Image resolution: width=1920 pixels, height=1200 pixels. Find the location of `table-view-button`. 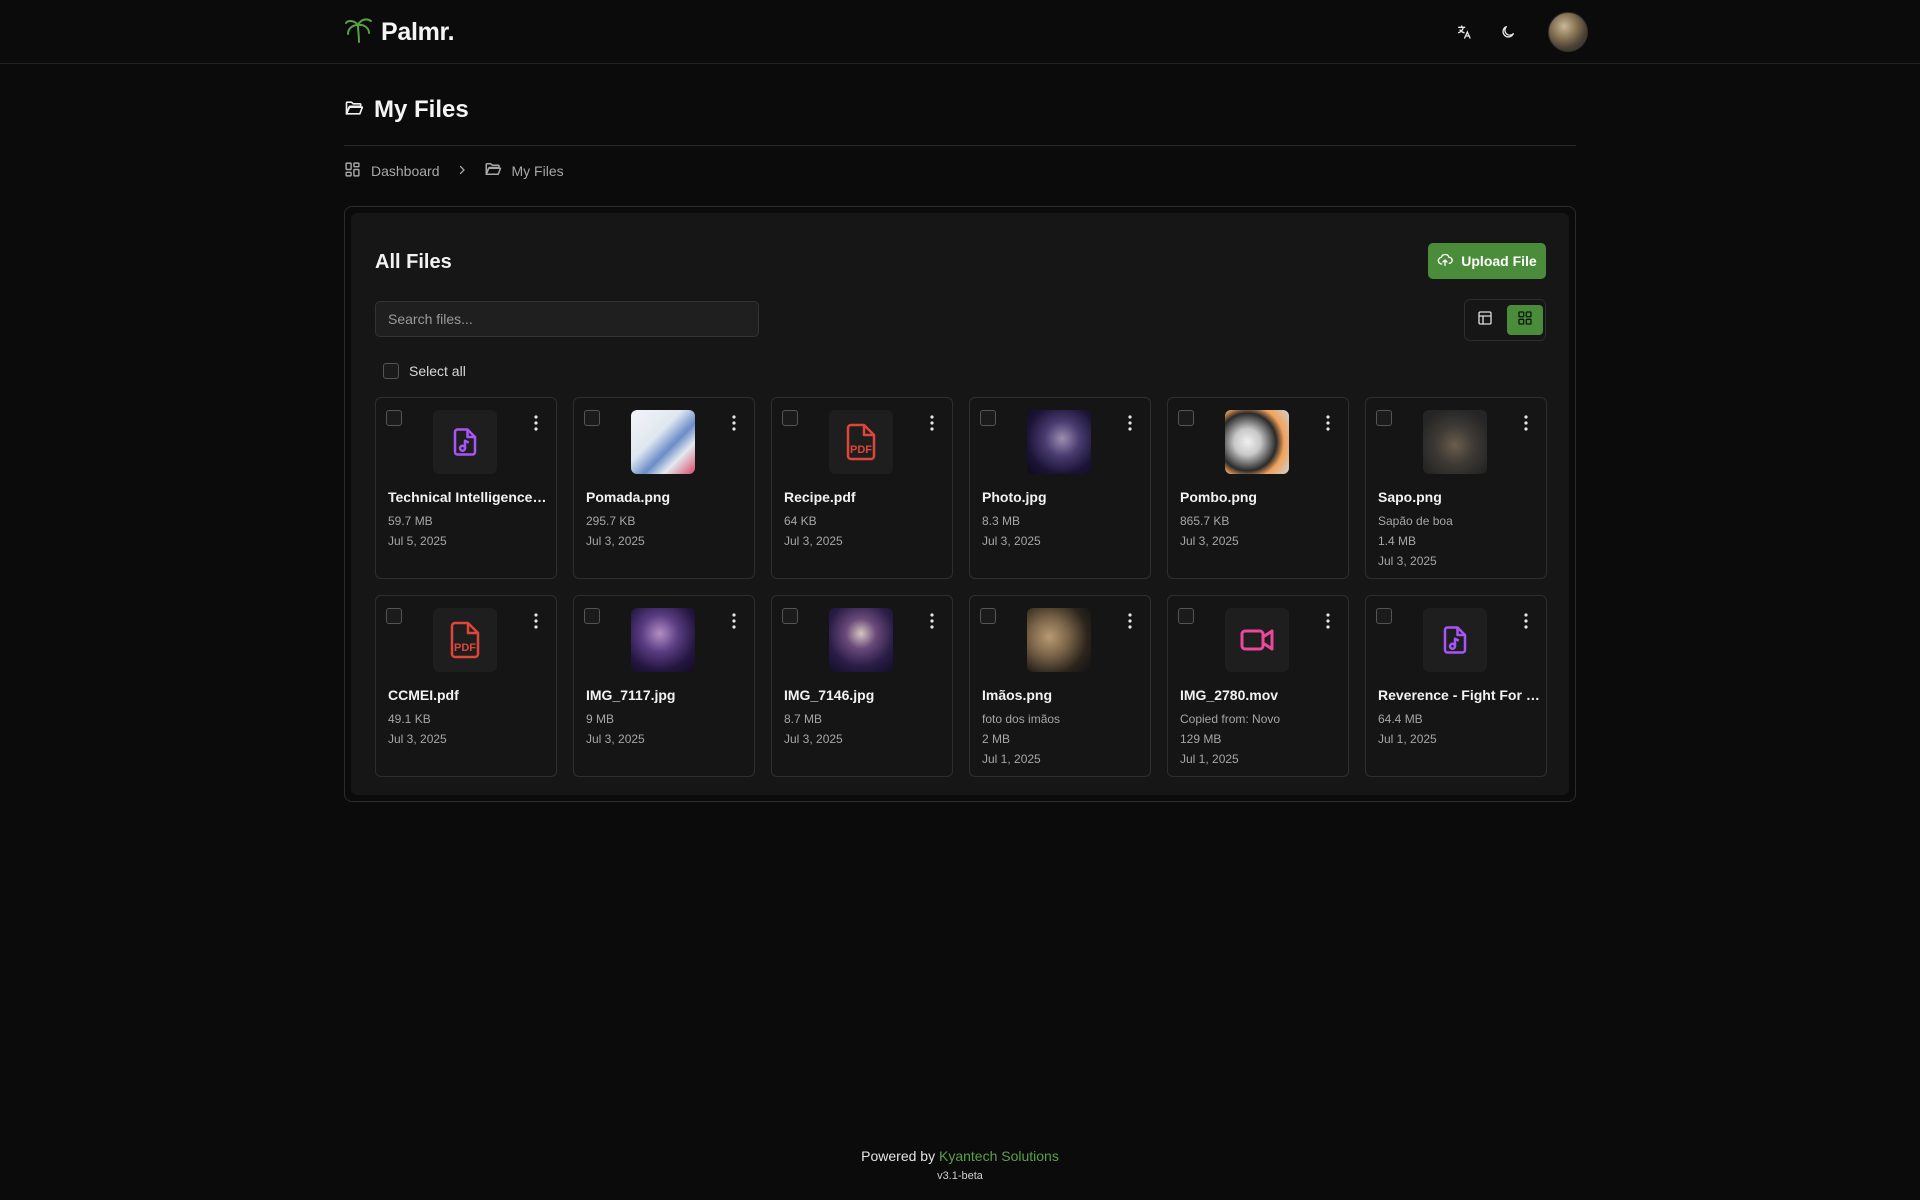

table-view-button is located at coordinates (1485, 320).